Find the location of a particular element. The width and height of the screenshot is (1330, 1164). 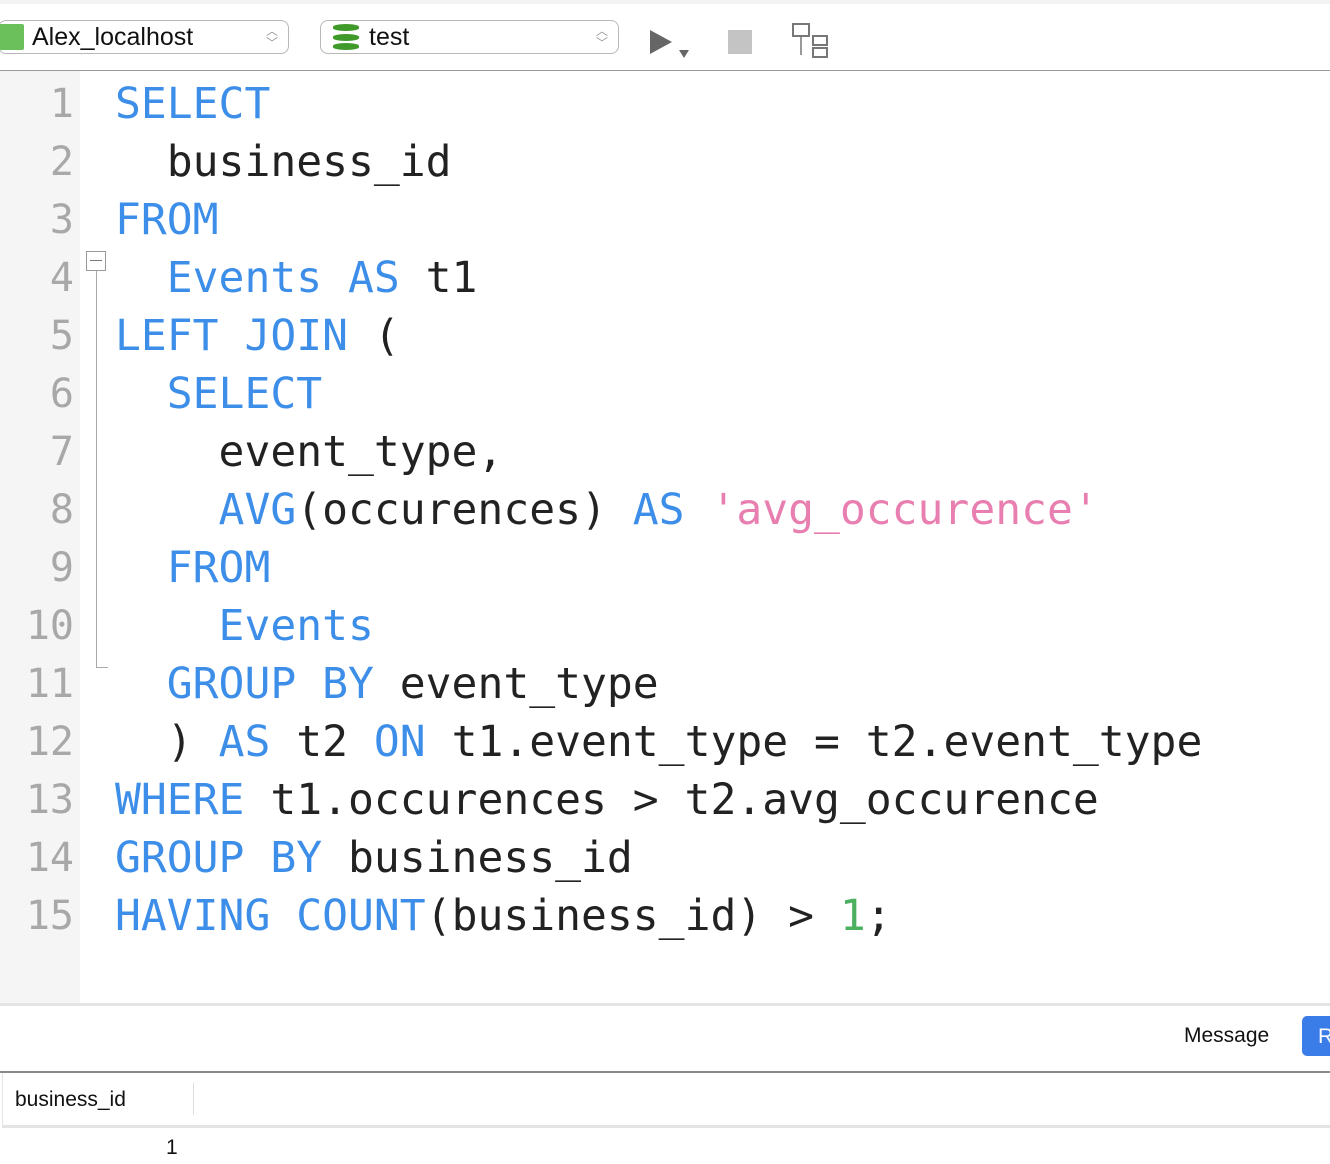

number-literal: 1 is located at coordinates (852, 916).